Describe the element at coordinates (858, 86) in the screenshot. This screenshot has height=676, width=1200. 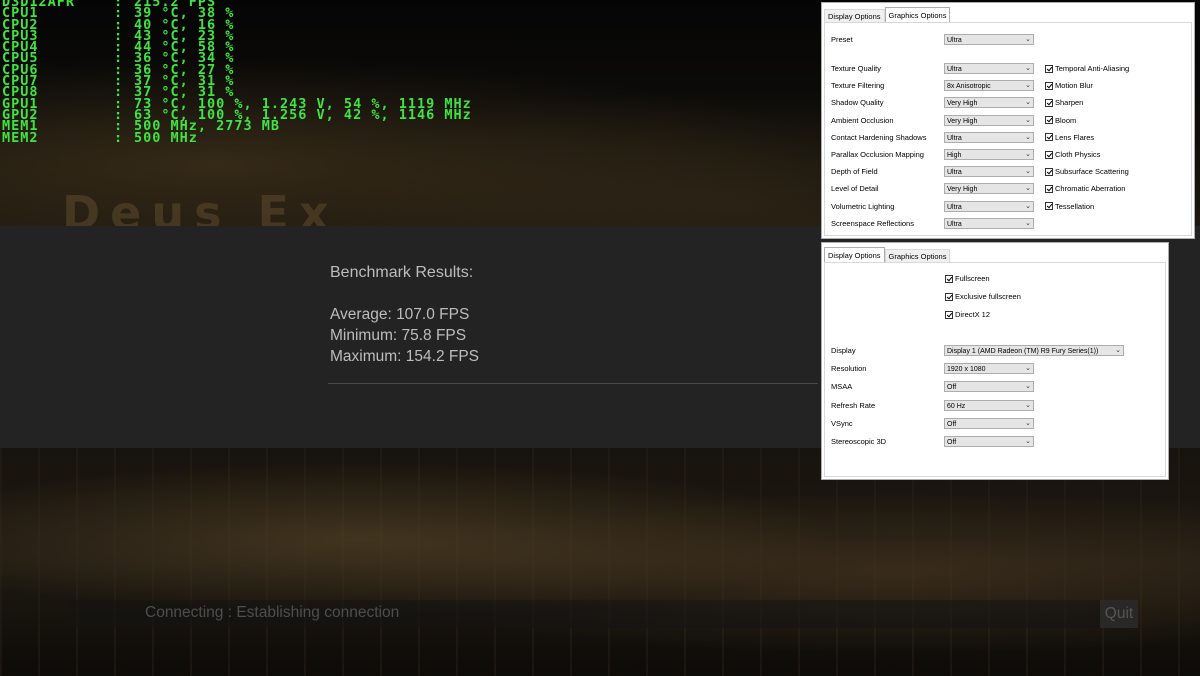
I see `texture-filtering-label: Texture Filtering` at that location.